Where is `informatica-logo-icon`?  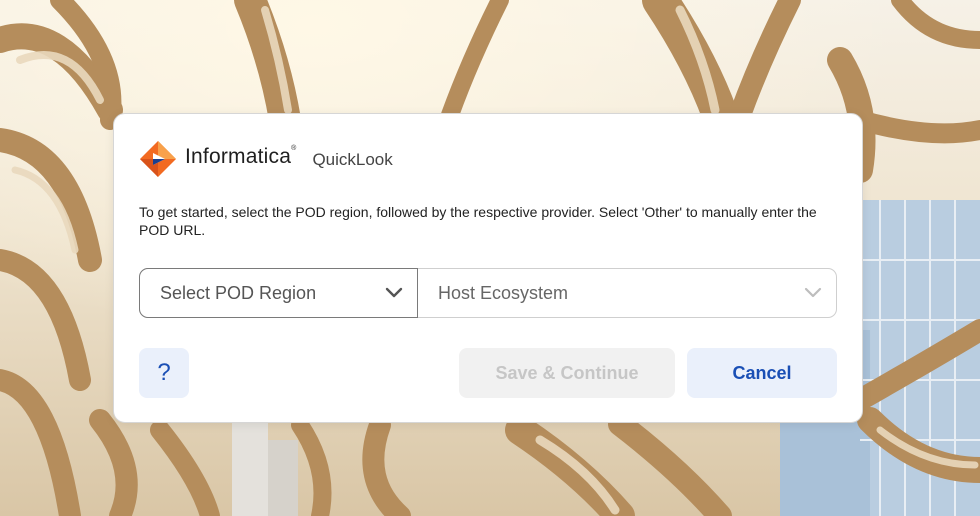 informatica-logo-icon is located at coordinates (158, 159).